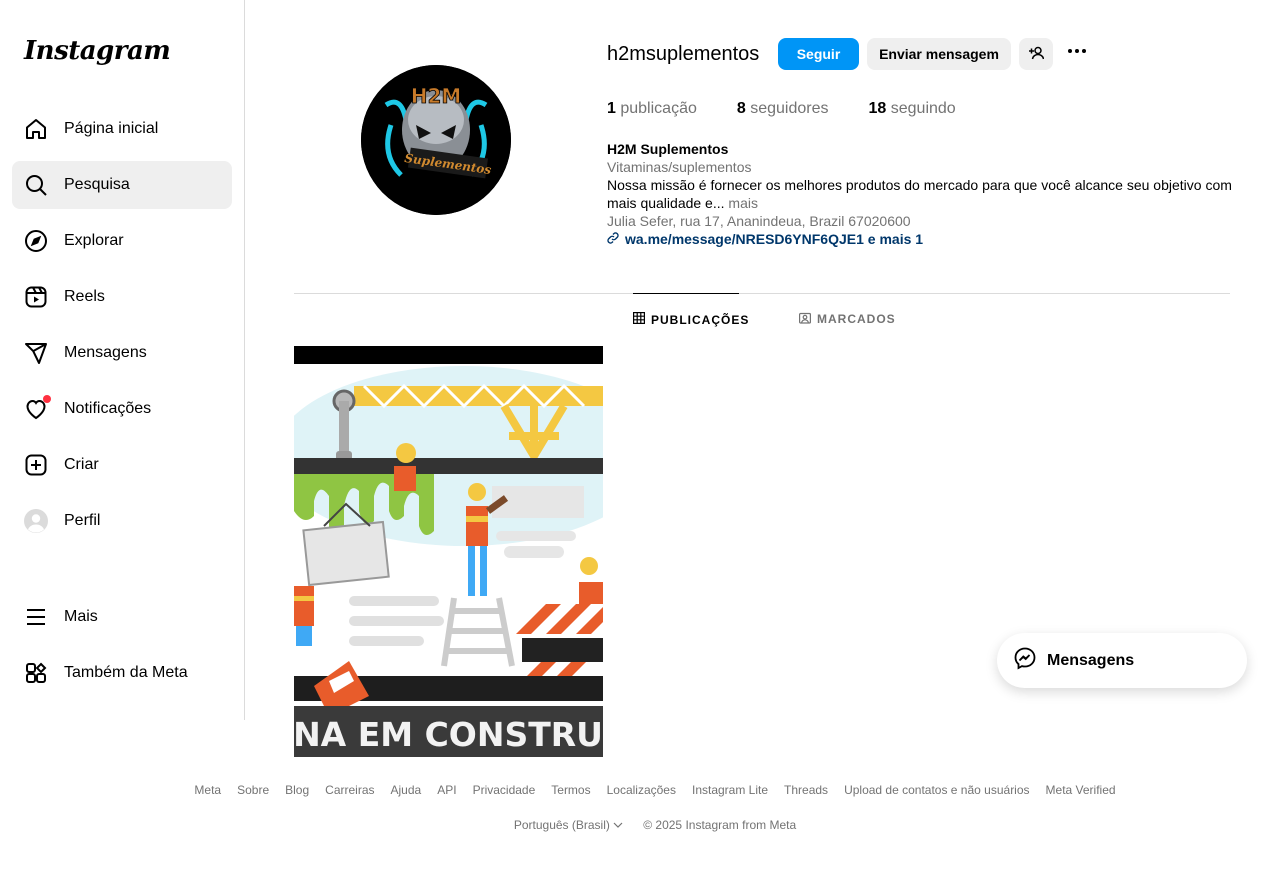 This screenshot has width=1265, height=896. What do you see at coordinates (683, 54) in the screenshot?
I see `profile-username: h2msuplementos` at bounding box center [683, 54].